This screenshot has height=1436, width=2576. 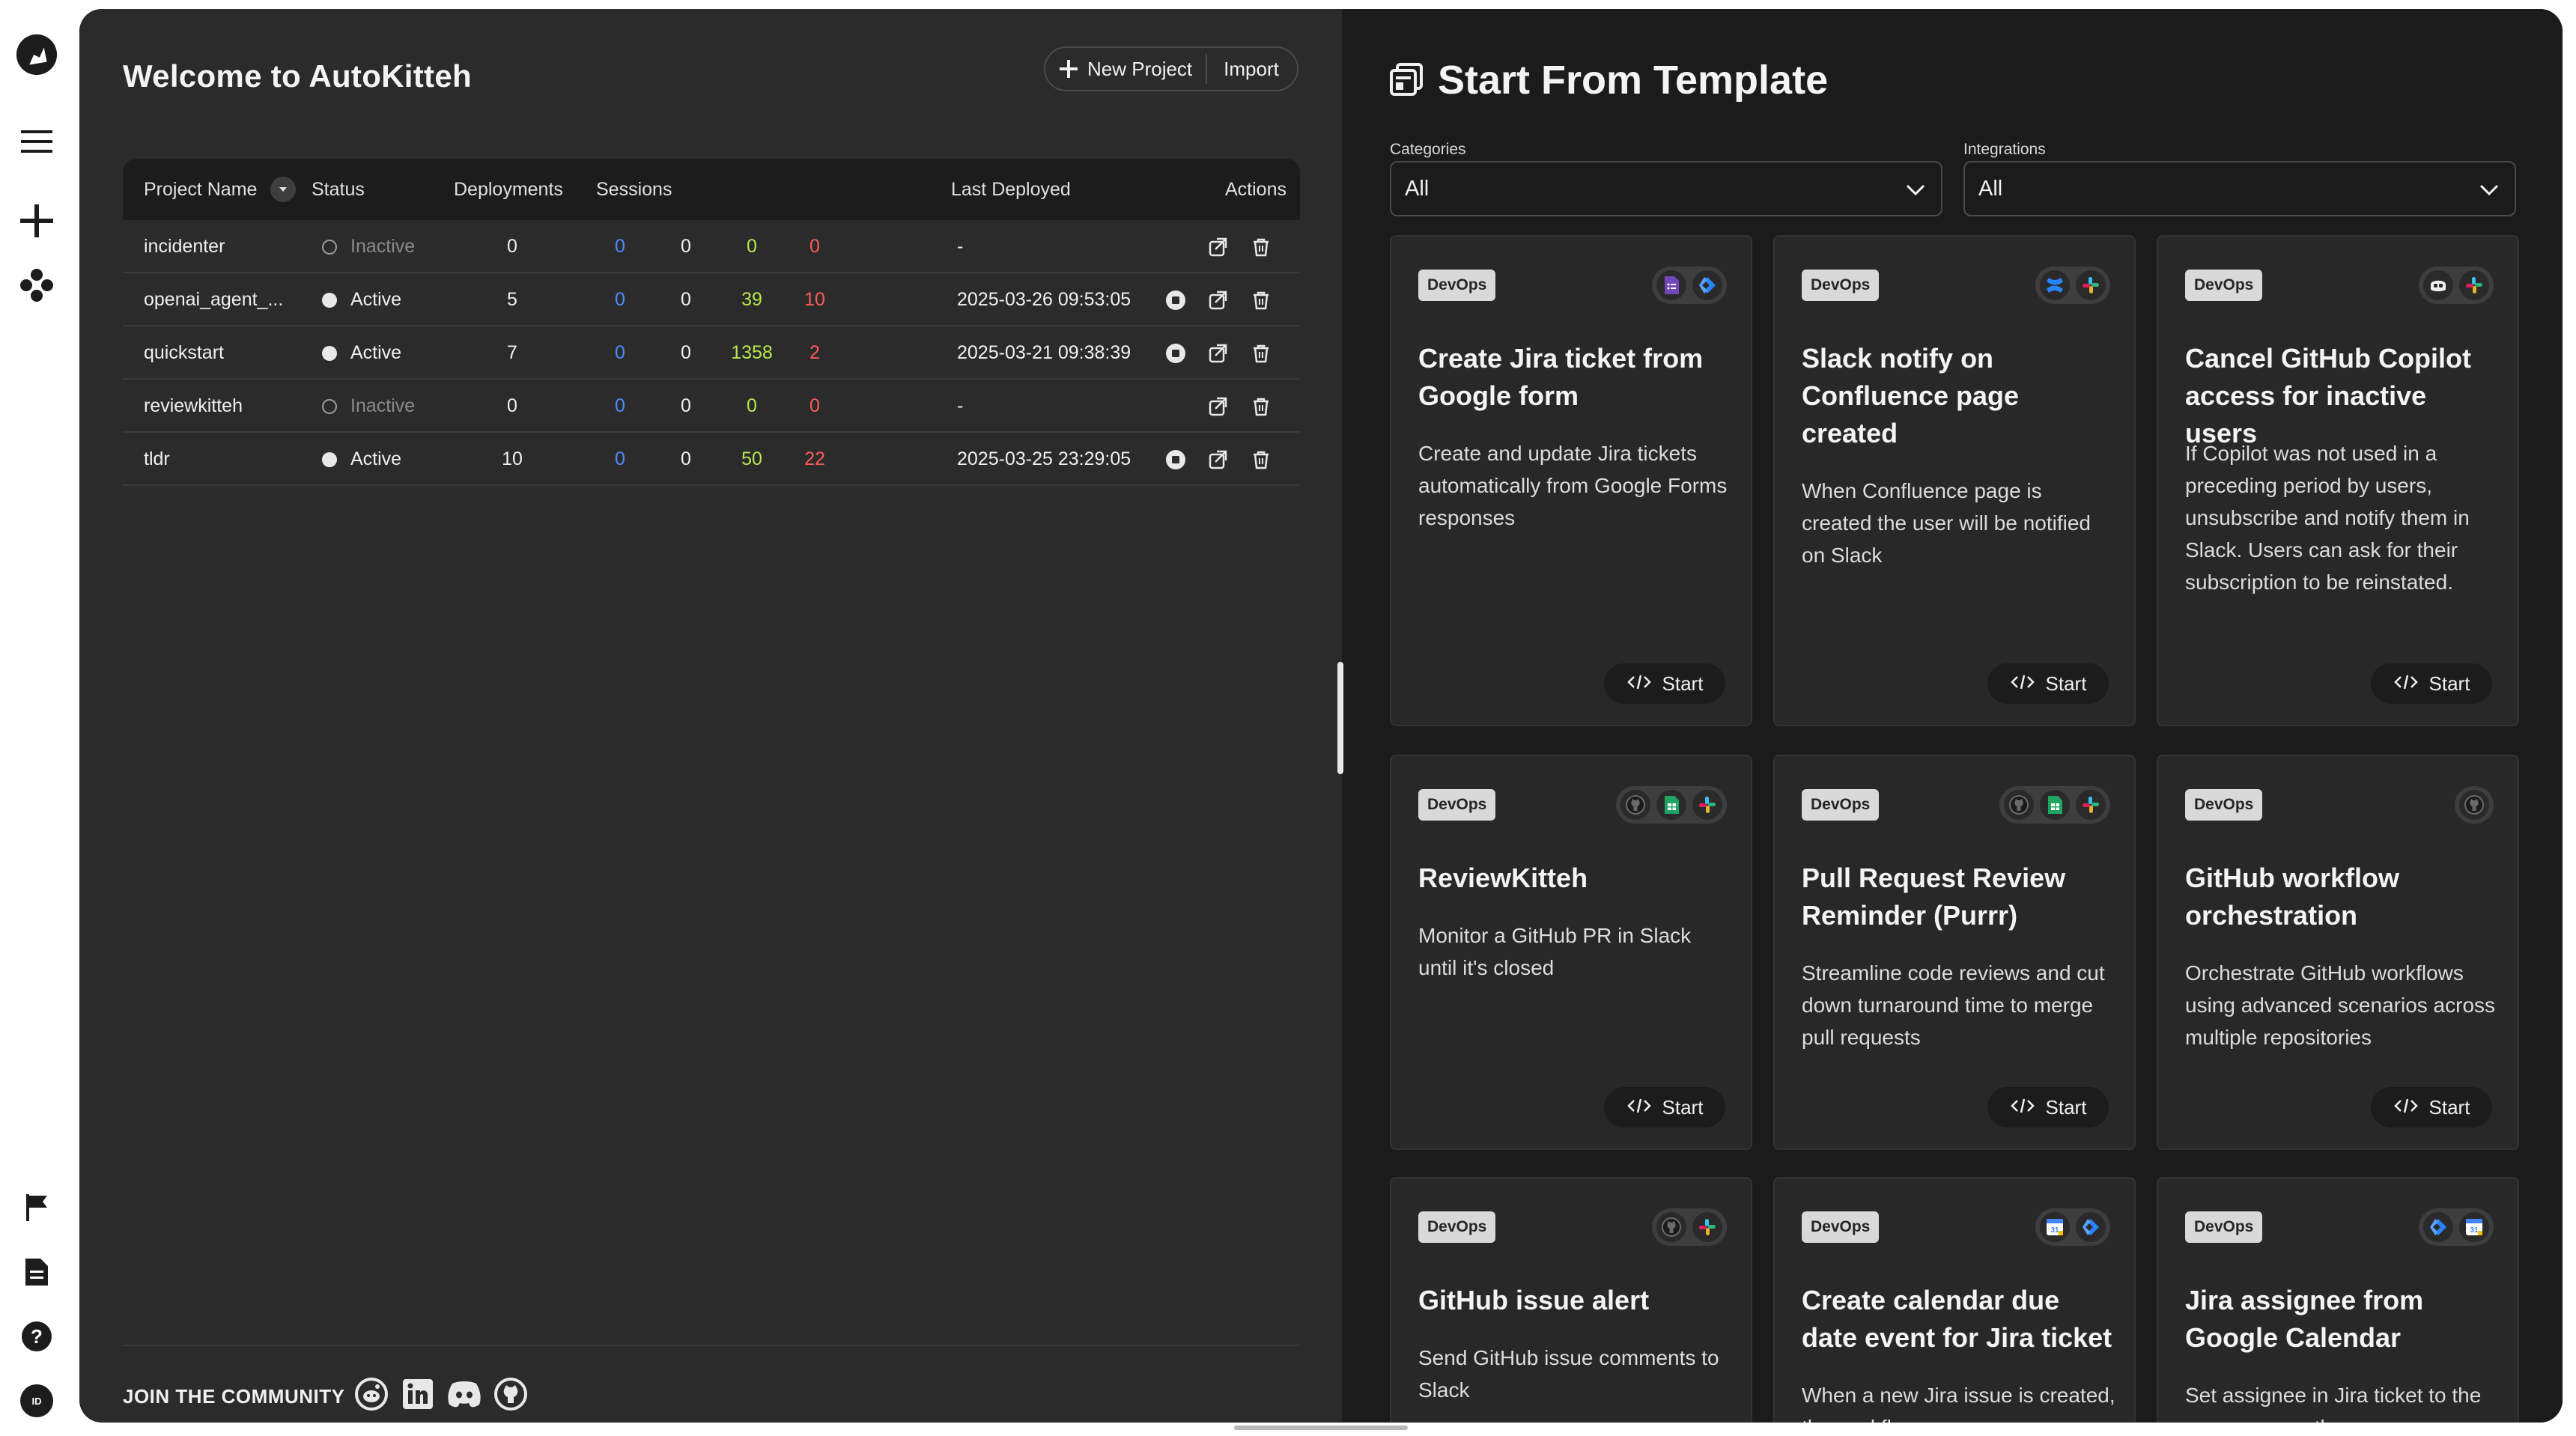 I want to click on integration-icons, so click(x=2456, y=285).